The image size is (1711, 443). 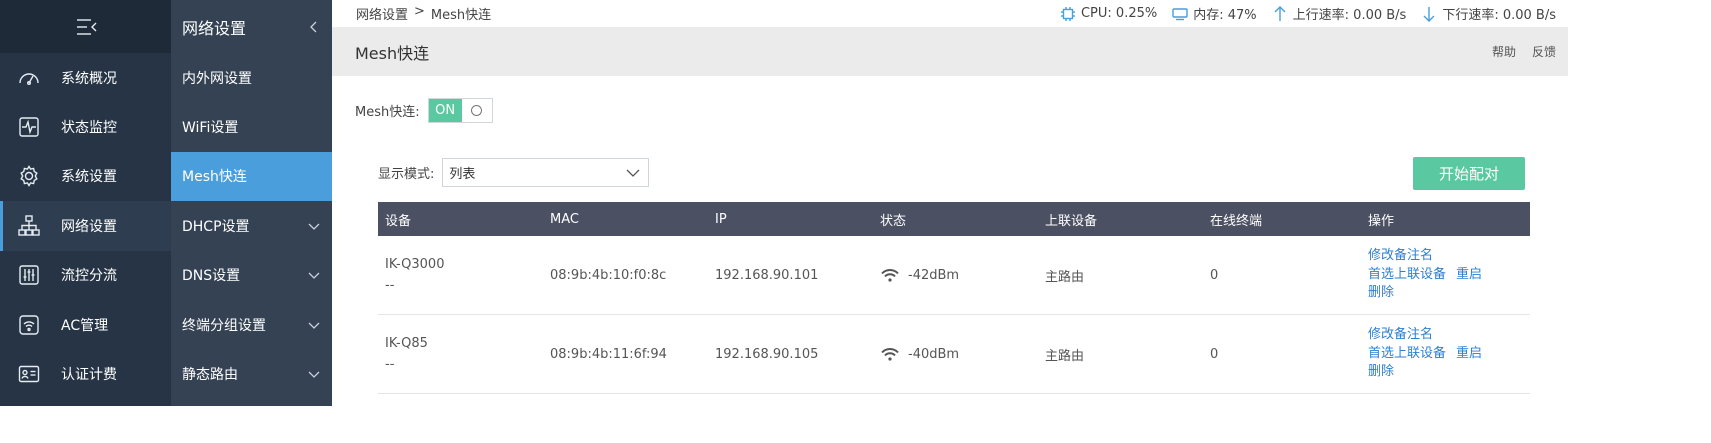 I want to click on start-pairing-button: 开始配对, so click(x=1469, y=173).